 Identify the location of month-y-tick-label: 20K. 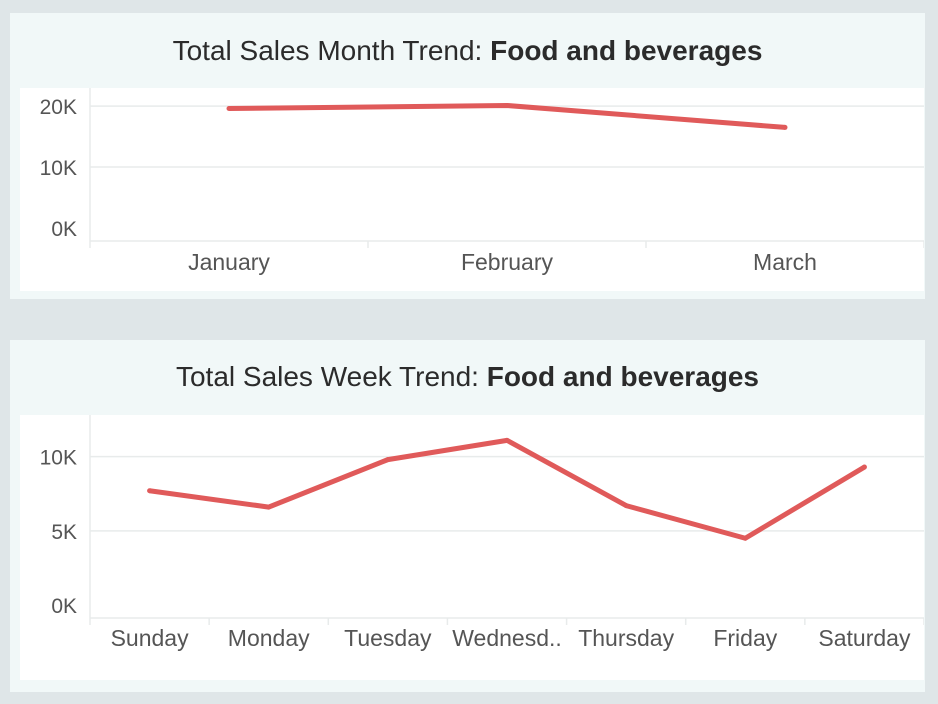
(58, 107).